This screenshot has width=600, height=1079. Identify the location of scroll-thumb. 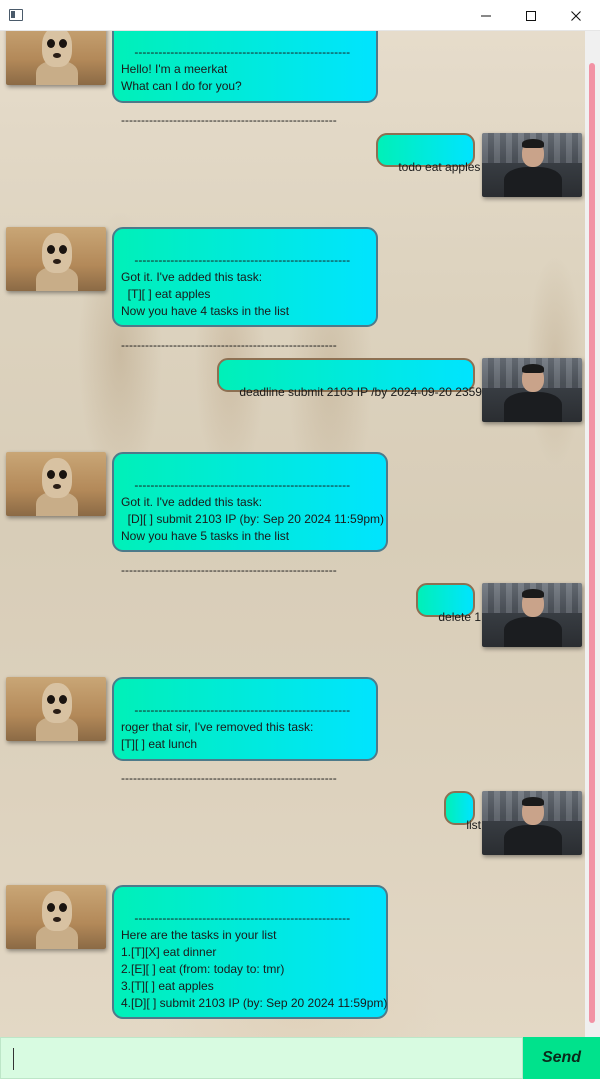
(592, 543).